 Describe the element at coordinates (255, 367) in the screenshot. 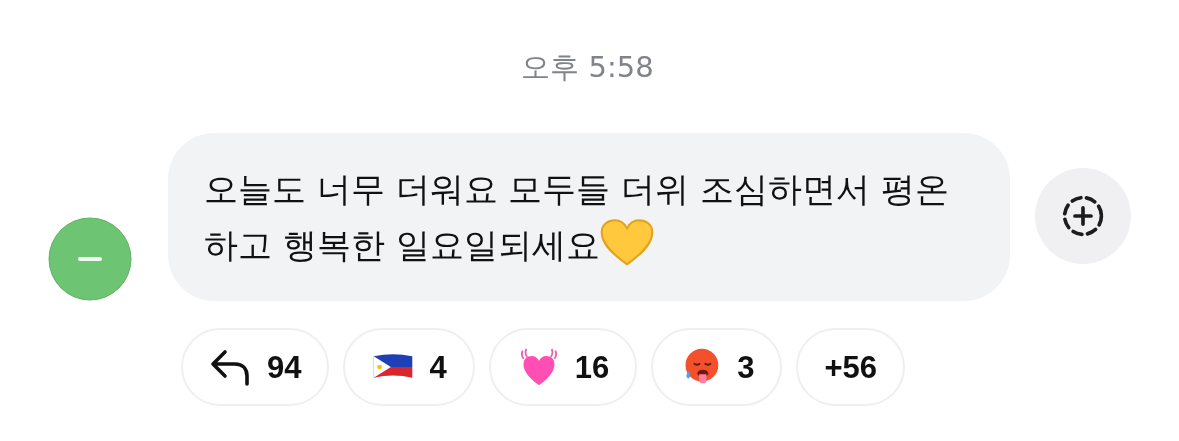

I see `reaction-chip: 94` at that location.